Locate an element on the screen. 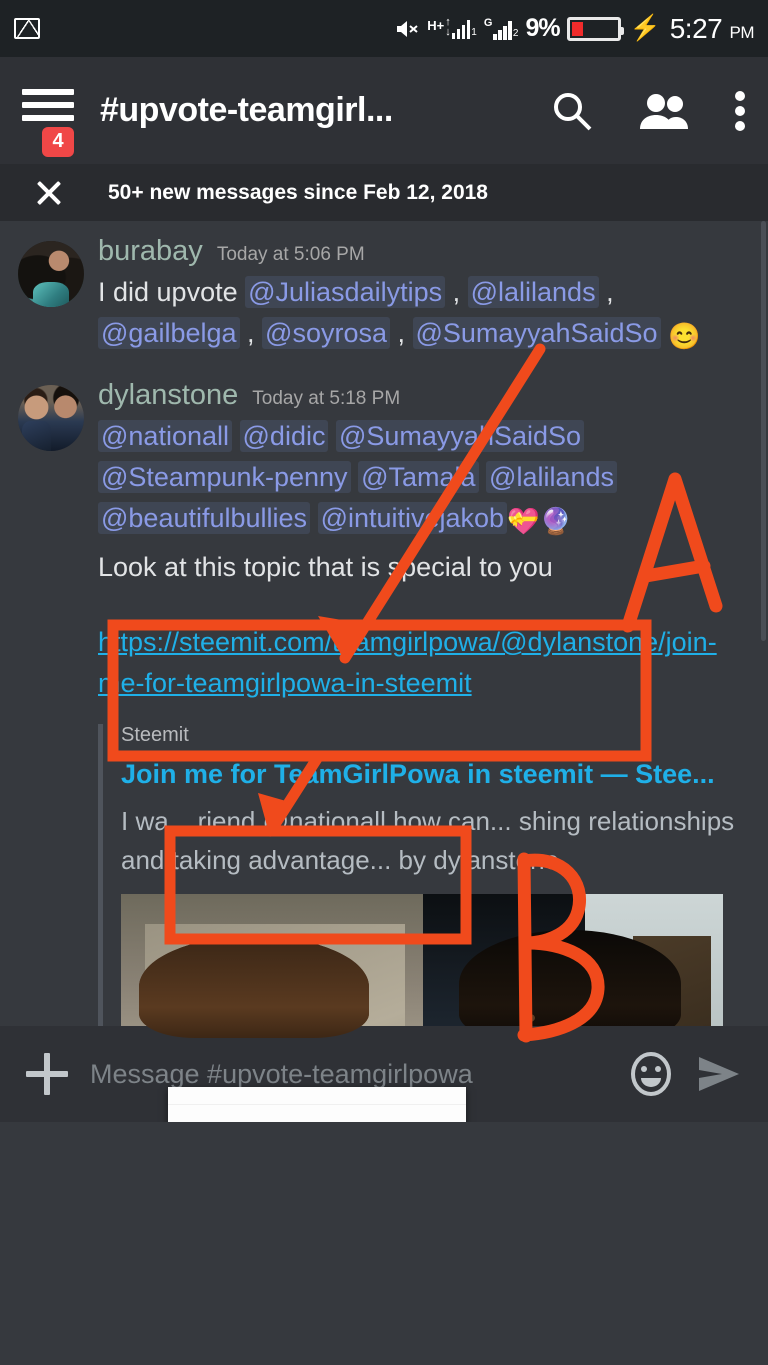 The height and width of the screenshot is (1365, 768). message-timestamp: Today at 5:18 PM is located at coordinates (326, 398).